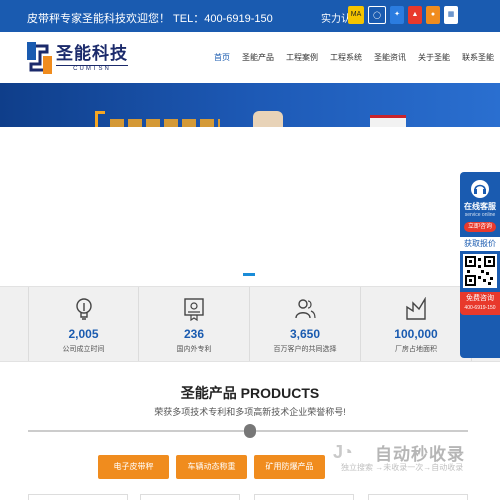  Describe the element at coordinates (388, 121) in the screenshot. I see `banner-device-image` at that location.